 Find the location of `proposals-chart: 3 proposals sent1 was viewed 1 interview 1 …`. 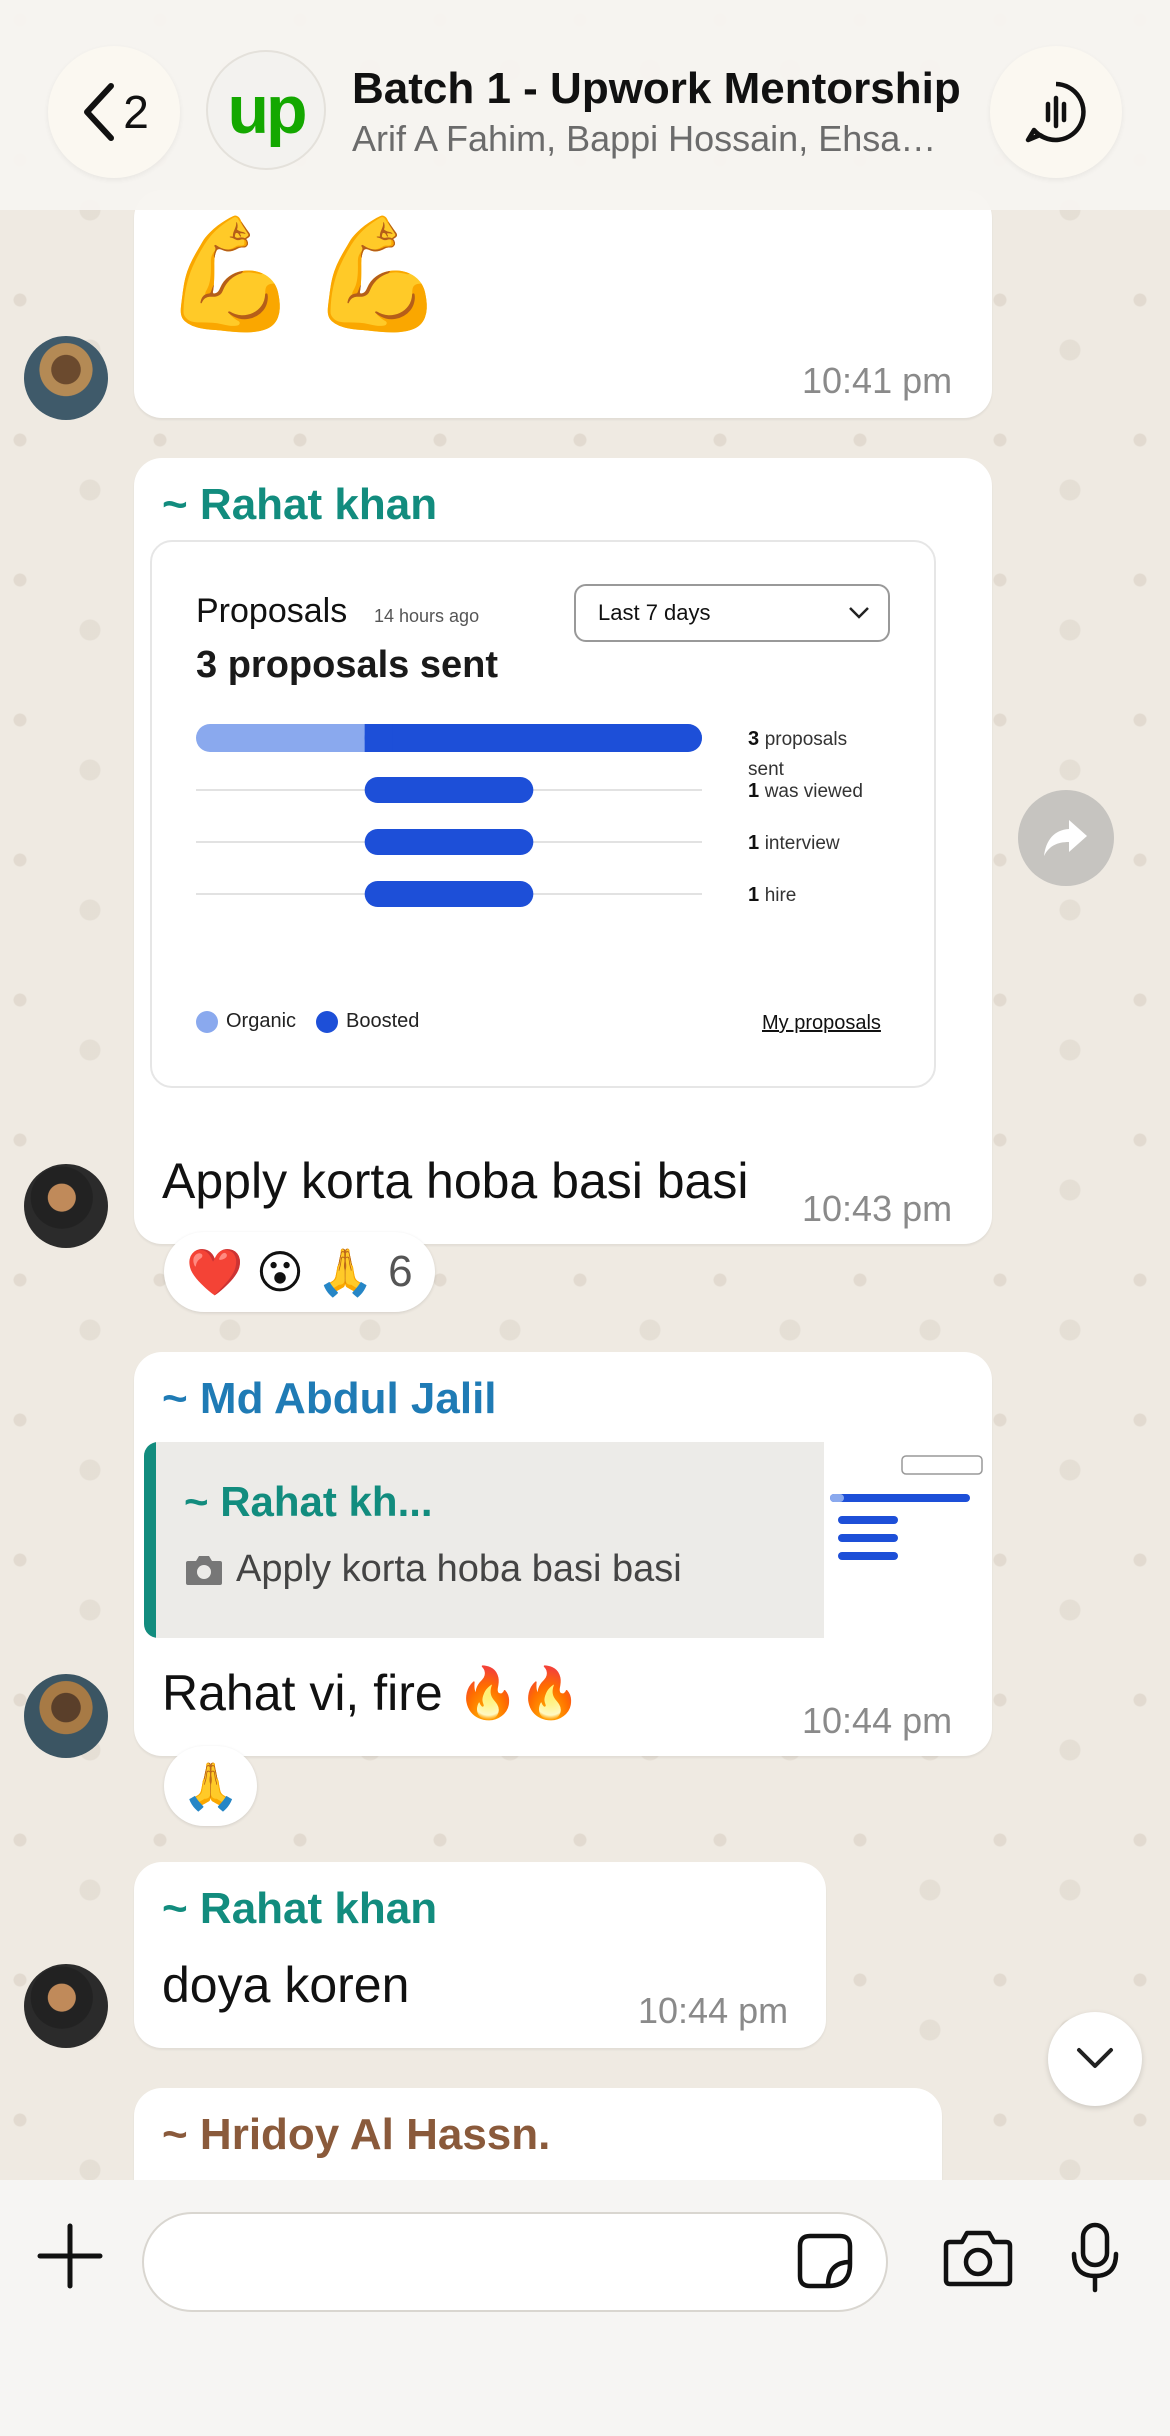

proposals-chart: 3 proposals sent1 was viewed 1 interview 1 … is located at coordinates (529, 815).